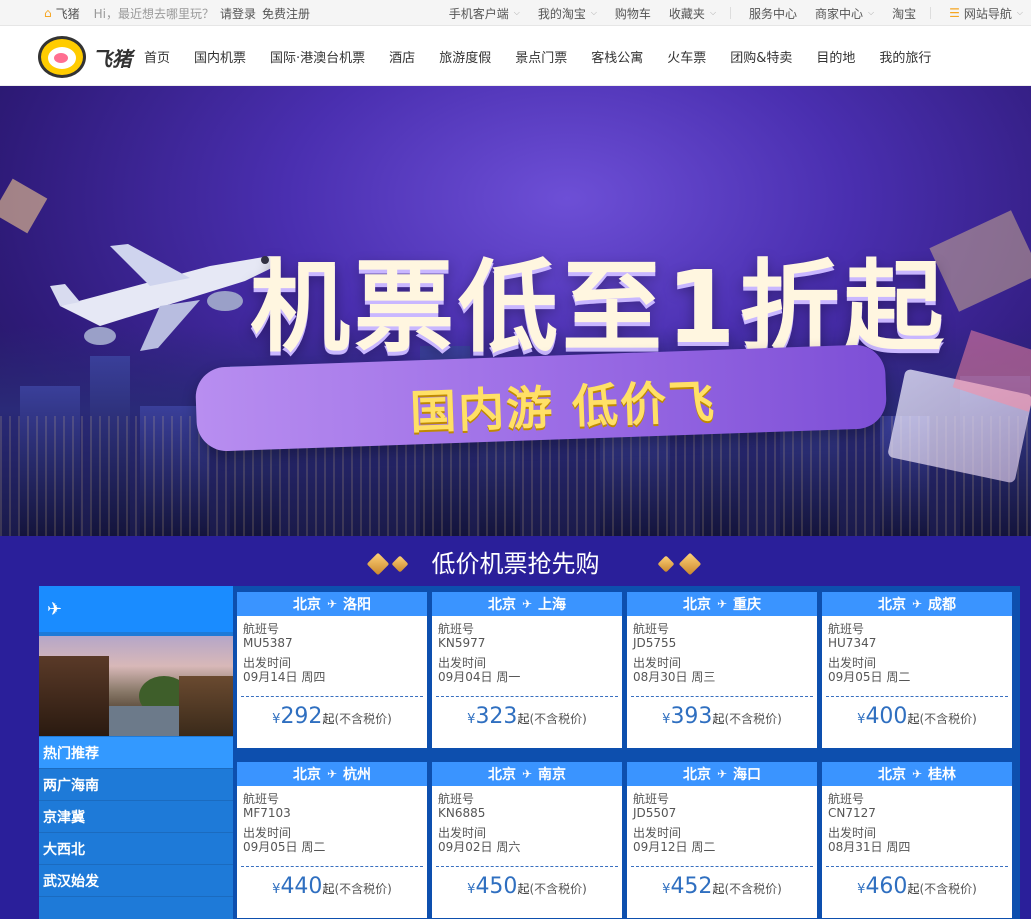  What do you see at coordinates (852, 643) in the screenshot?
I see `flight-no-value: HU7347` at bounding box center [852, 643].